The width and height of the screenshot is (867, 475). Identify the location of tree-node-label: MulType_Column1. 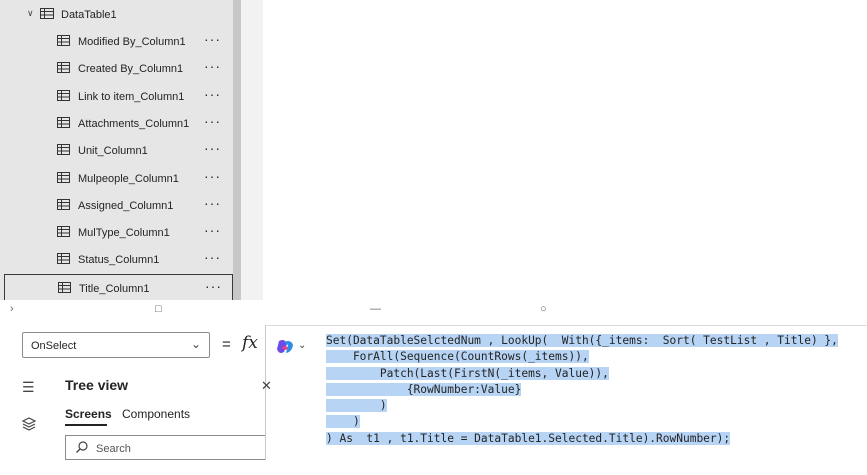
(124, 233).